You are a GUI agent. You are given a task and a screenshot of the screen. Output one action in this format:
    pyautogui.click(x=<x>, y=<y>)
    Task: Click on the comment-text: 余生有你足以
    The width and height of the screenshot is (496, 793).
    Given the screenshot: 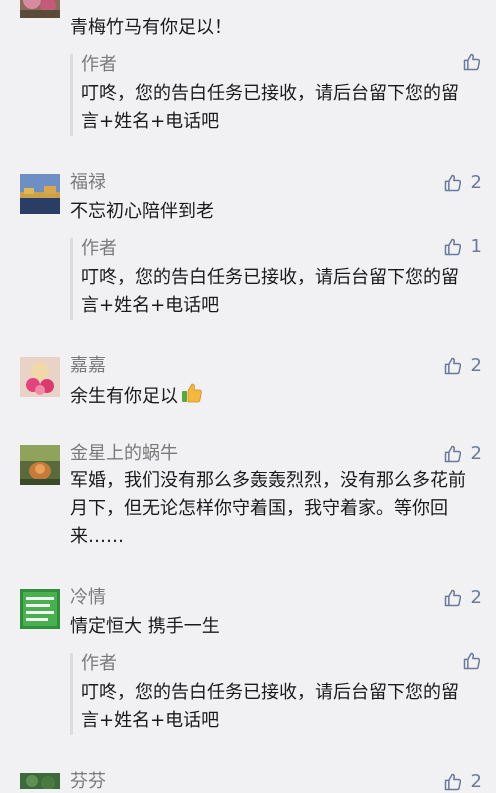 What is the action you would take?
    pyautogui.click(x=270, y=397)
    